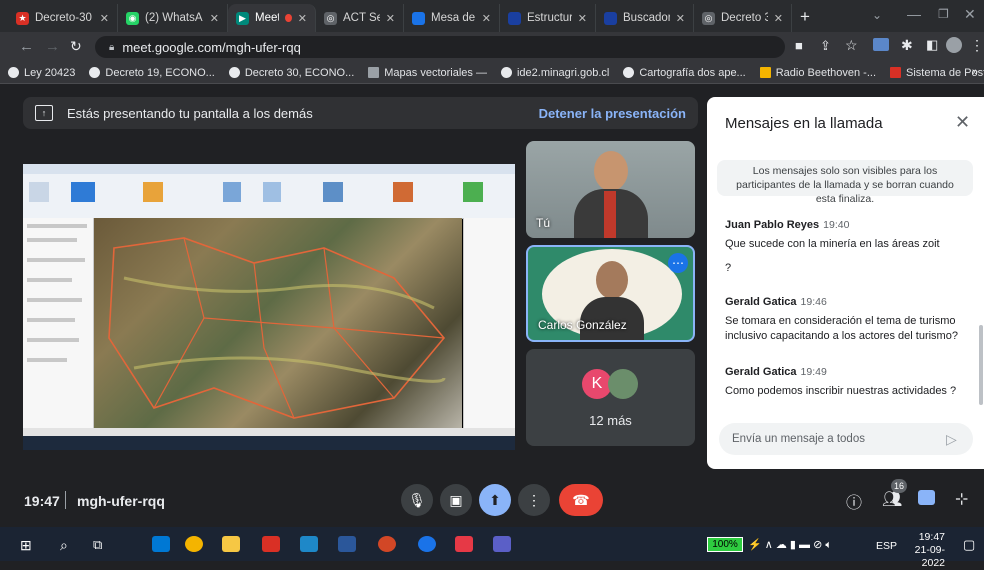 The width and height of the screenshot is (984, 570). What do you see at coordinates (799, 45) in the screenshot?
I see `camera-indicator-icon: ■` at bounding box center [799, 45].